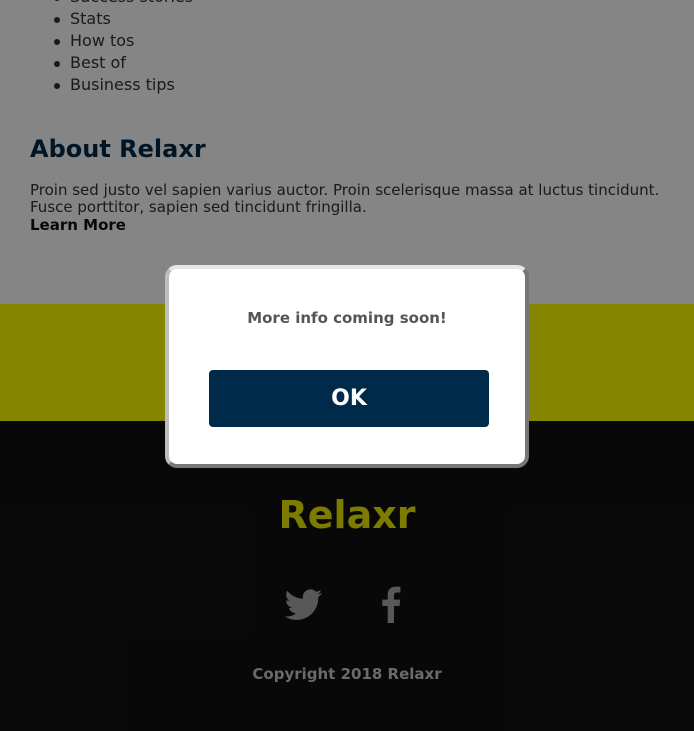 Image resolution: width=694 pixels, height=731 pixels. Describe the element at coordinates (349, 398) in the screenshot. I see `ok-button: OK` at that location.